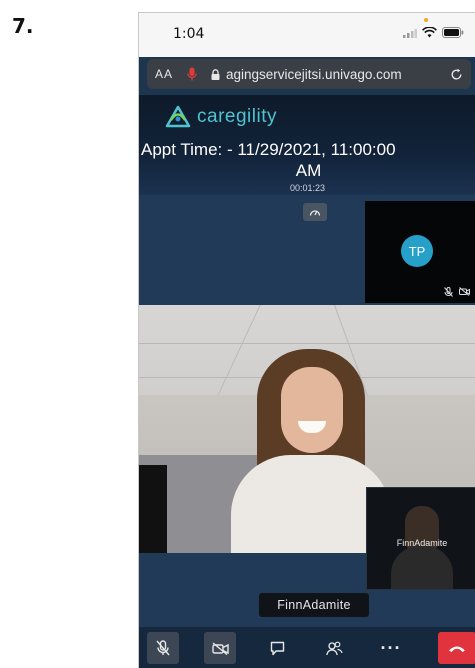  I want to click on participant-status, so click(457, 292).